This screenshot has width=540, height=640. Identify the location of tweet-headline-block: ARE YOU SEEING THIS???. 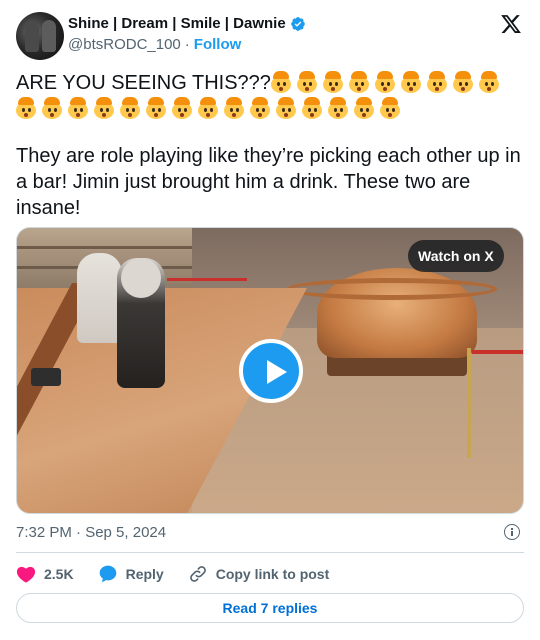
(270, 96).